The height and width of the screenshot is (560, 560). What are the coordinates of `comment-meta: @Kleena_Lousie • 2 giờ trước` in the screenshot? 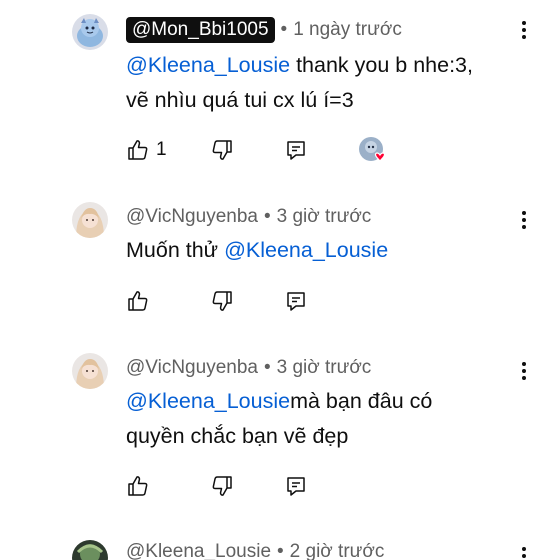 It's located at (255, 549).